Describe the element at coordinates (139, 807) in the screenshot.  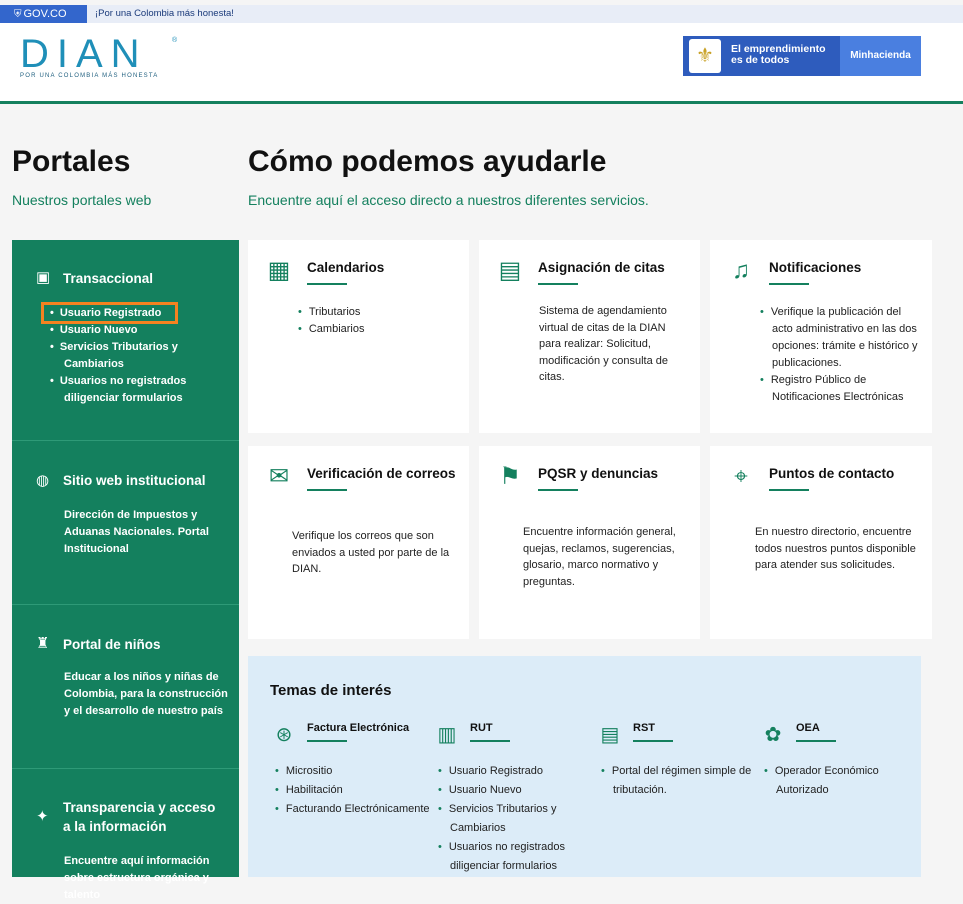
I see `title-line-1: Transparencia y acceso` at that location.